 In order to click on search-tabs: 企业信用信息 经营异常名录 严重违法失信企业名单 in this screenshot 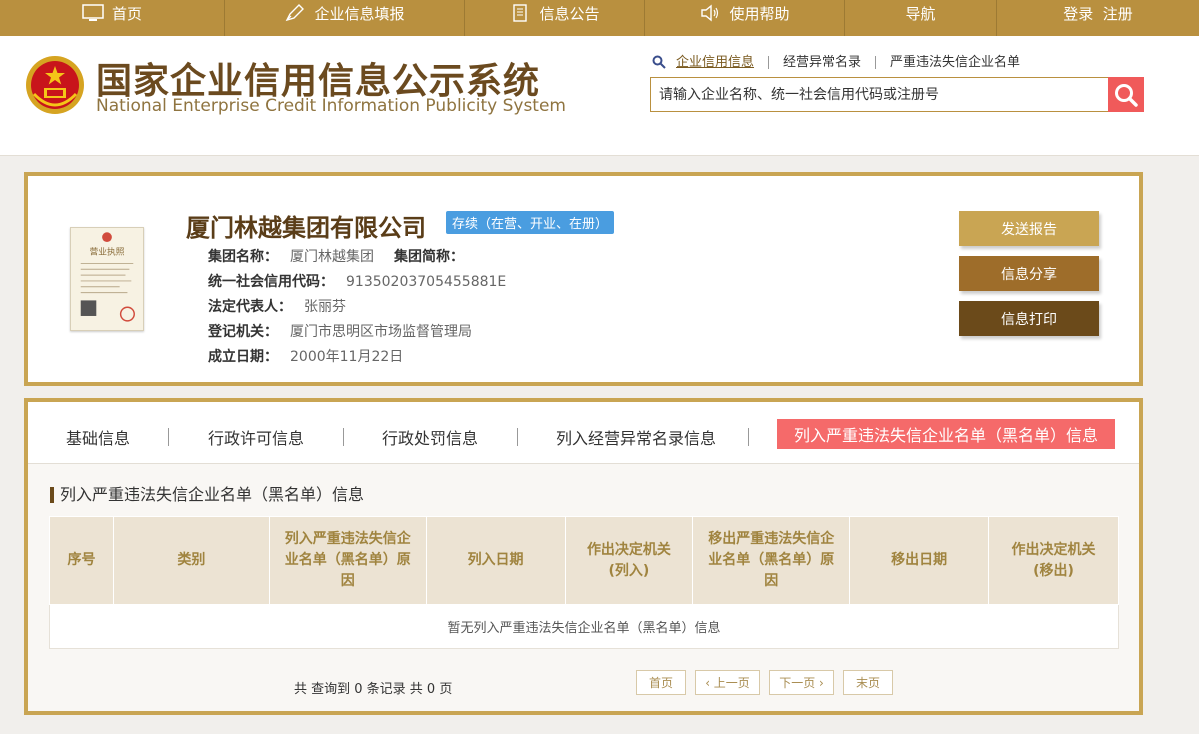, I will do `click(843, 62)`.